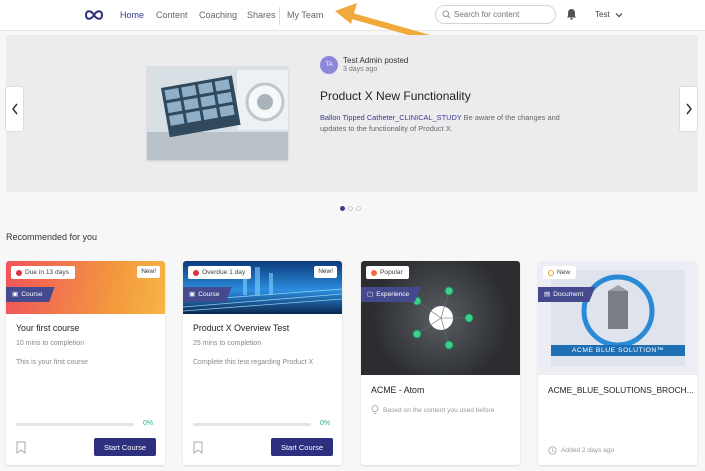 The height and width of the screenshot is (471, 705). Describe the element at coordinates (567, 294) in the screenshot. I see `type-badge: ▤ Document` at that location.